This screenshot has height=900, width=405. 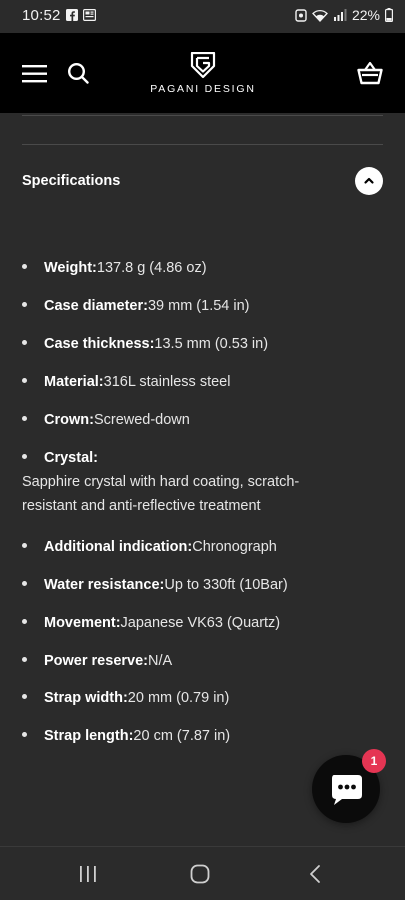 What do you see at coordinates (374, 761) in the screenshot?
I see `unread-badge: 1` at bounding box center [374, 761].